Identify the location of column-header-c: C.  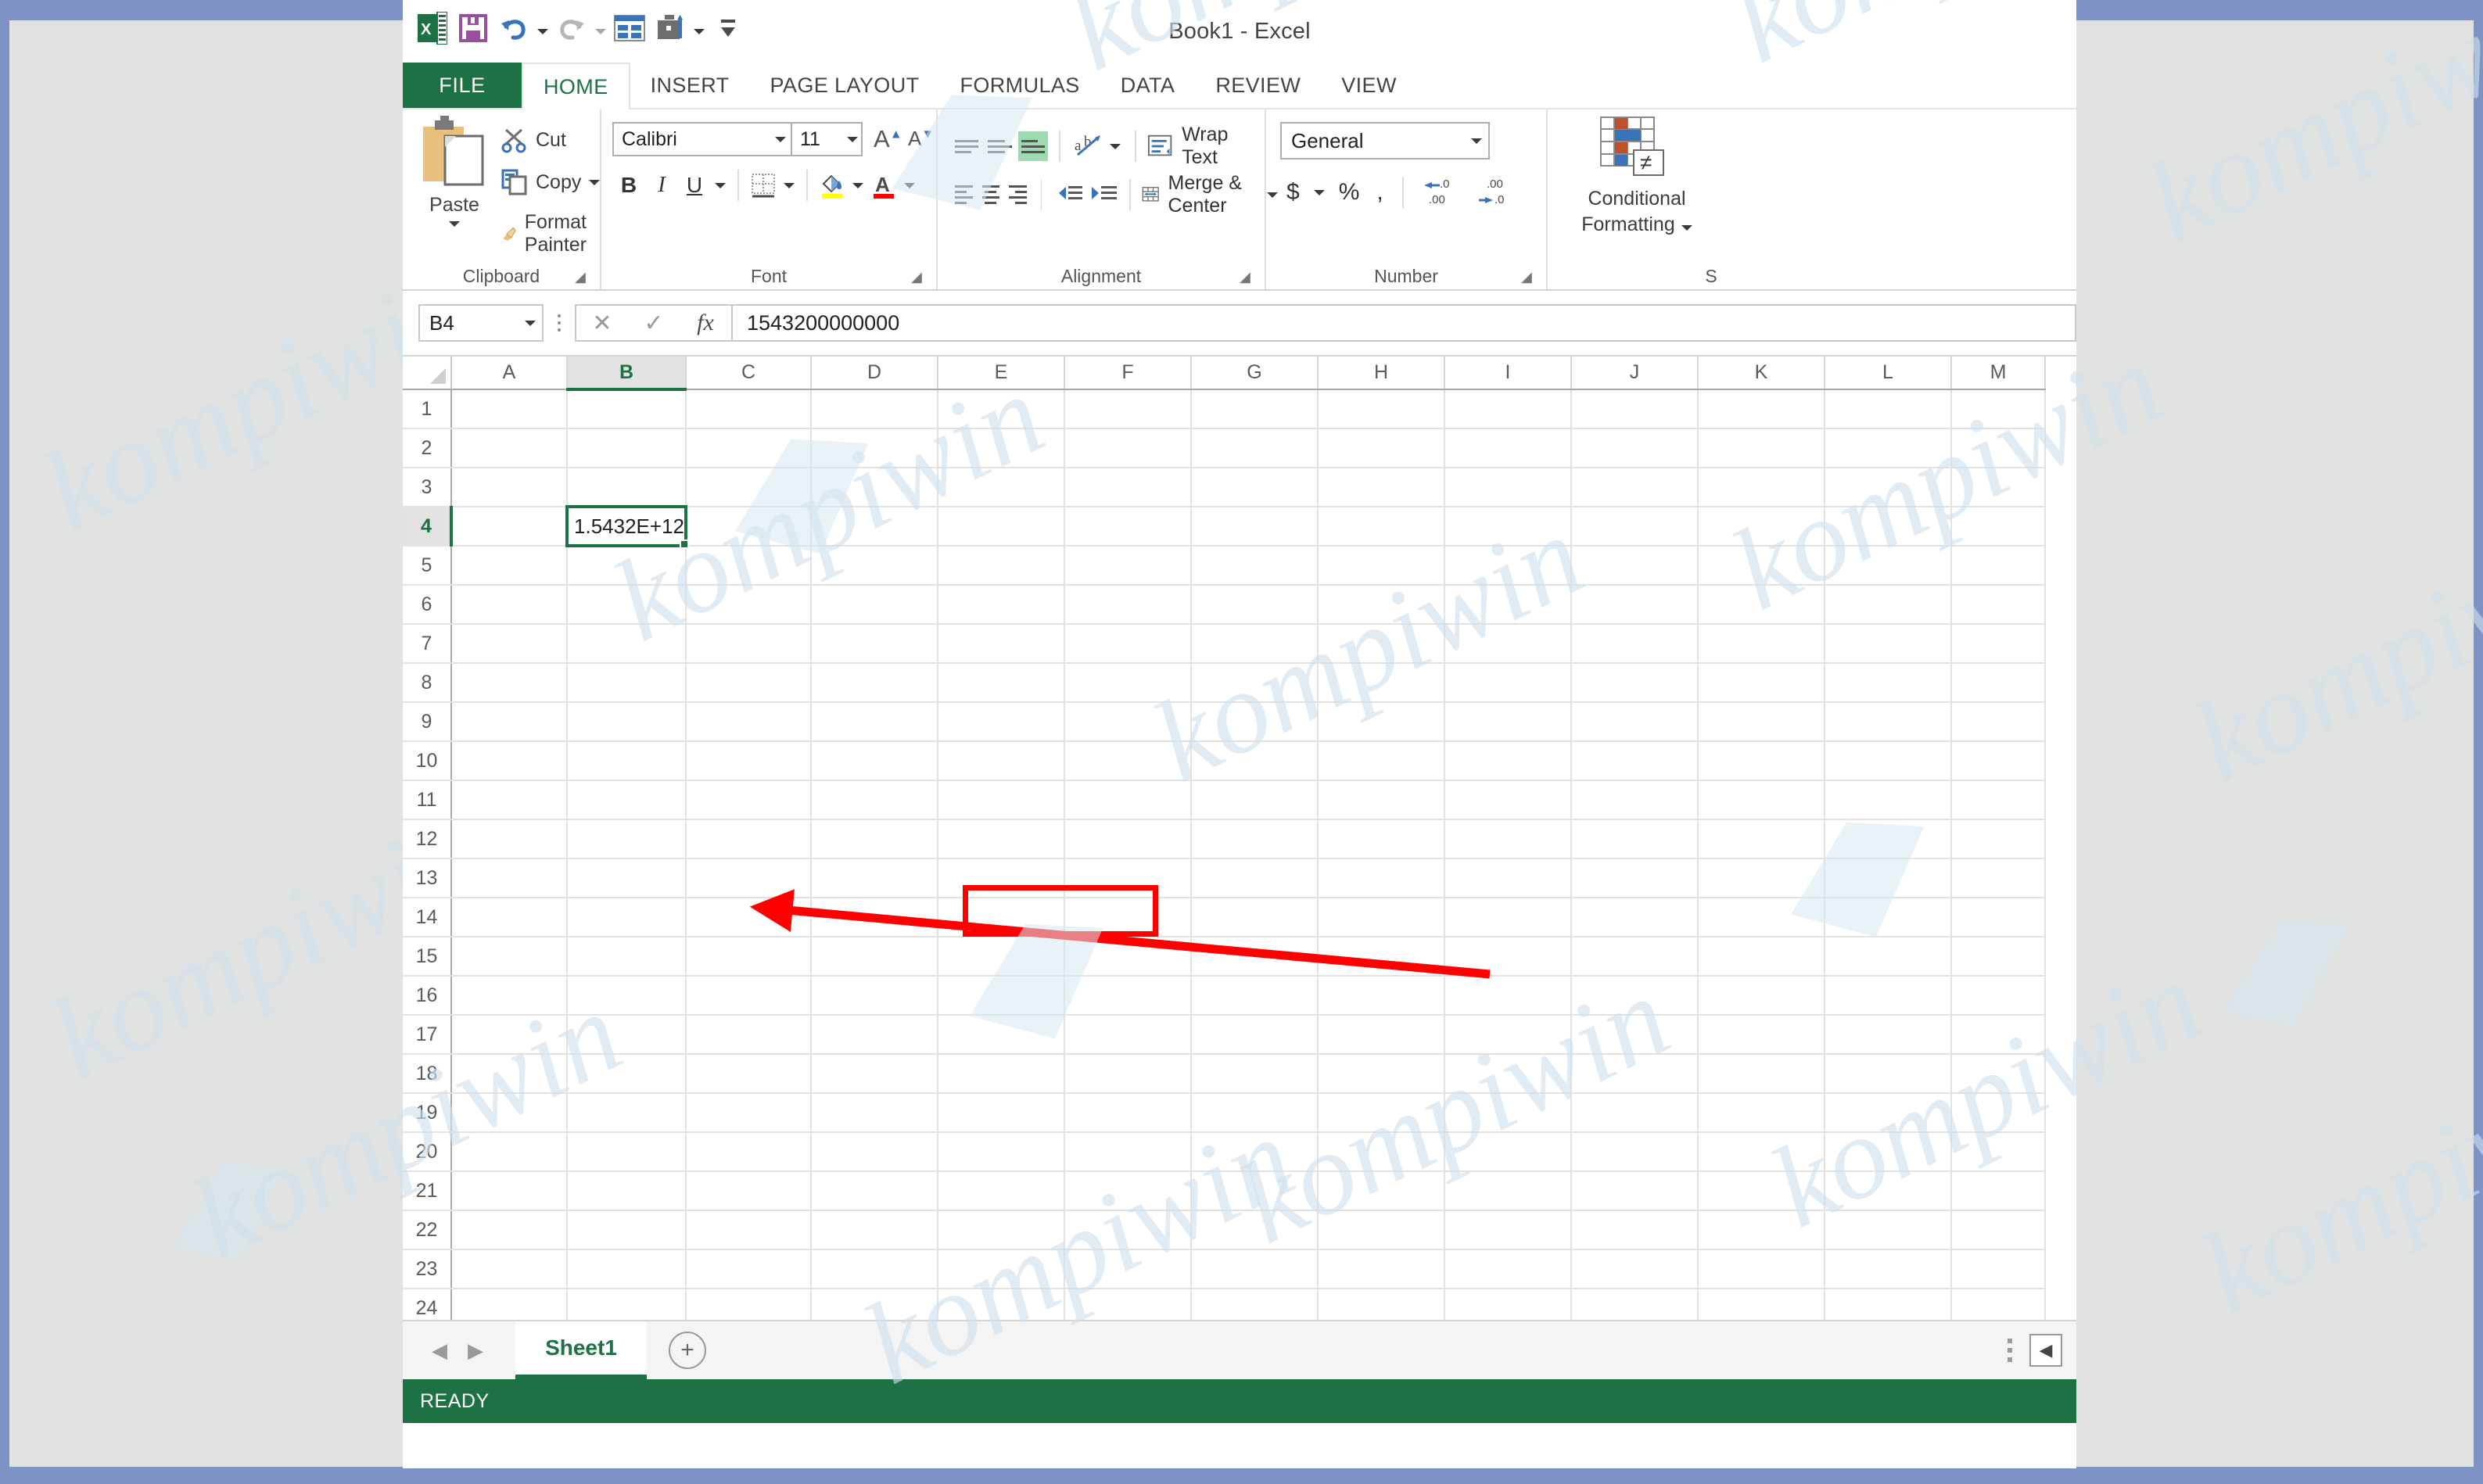
(749, 373).